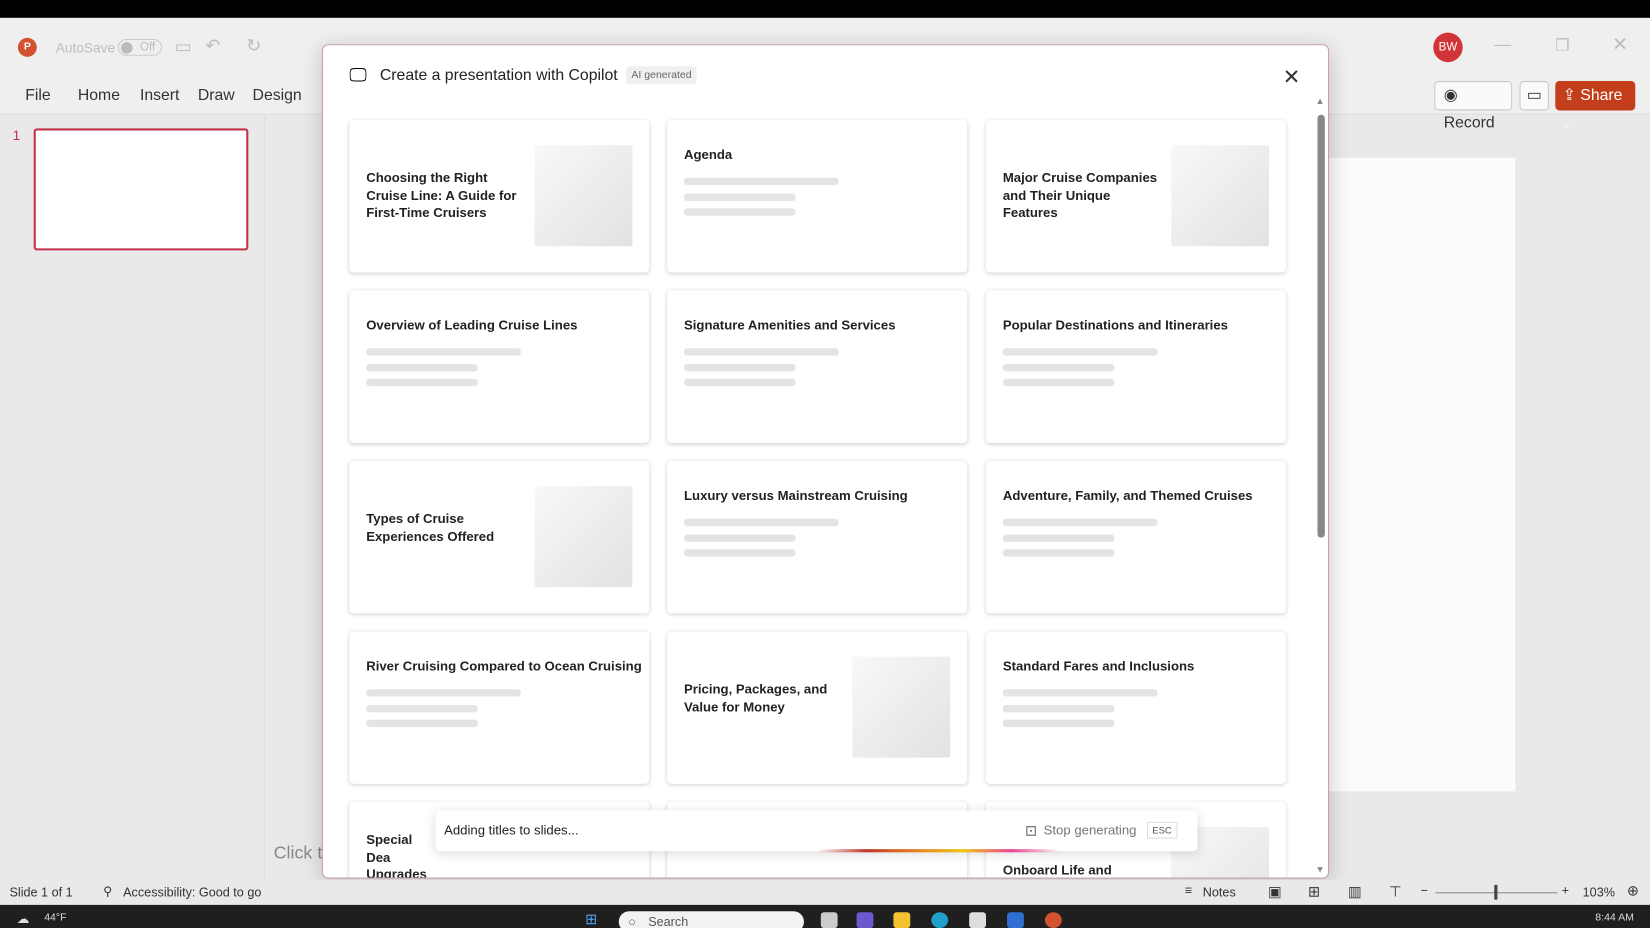 The image size is (1650, 928). I want to click on record-label: Record, so click(1469, 122).